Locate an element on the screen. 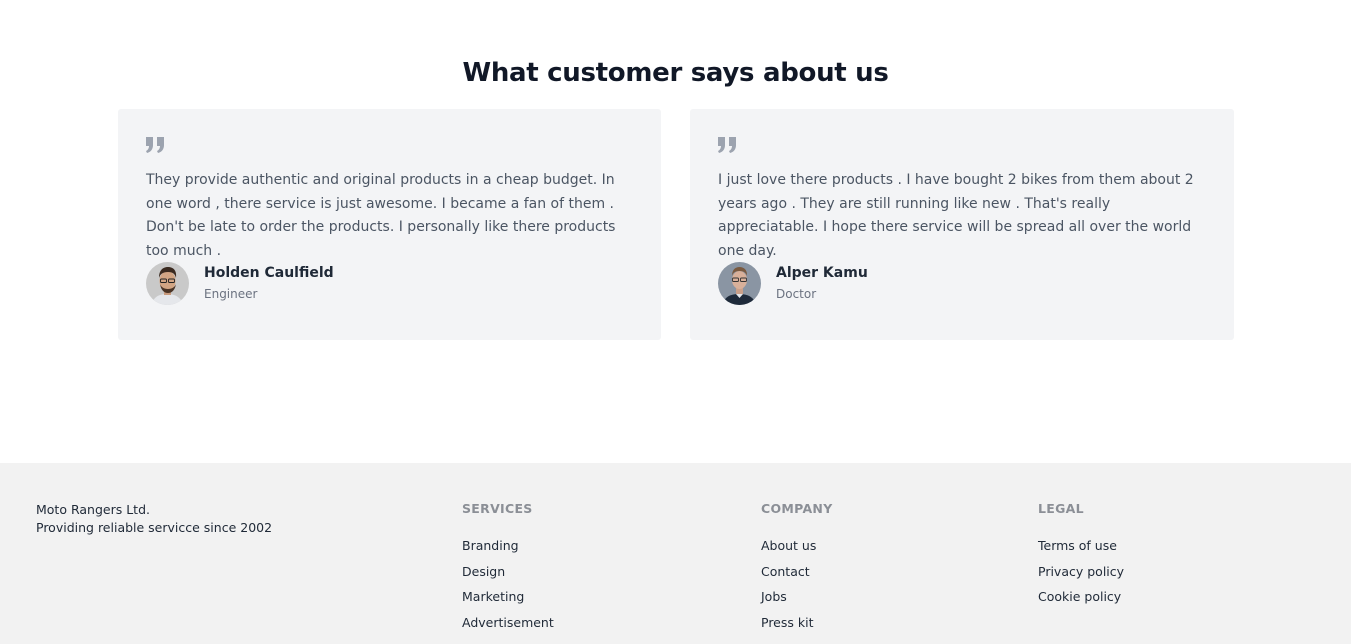 The width and height of the screenshot is (1351, 644). company-name: Moto Rangers Ltd. is located at coordinates (93, 509).